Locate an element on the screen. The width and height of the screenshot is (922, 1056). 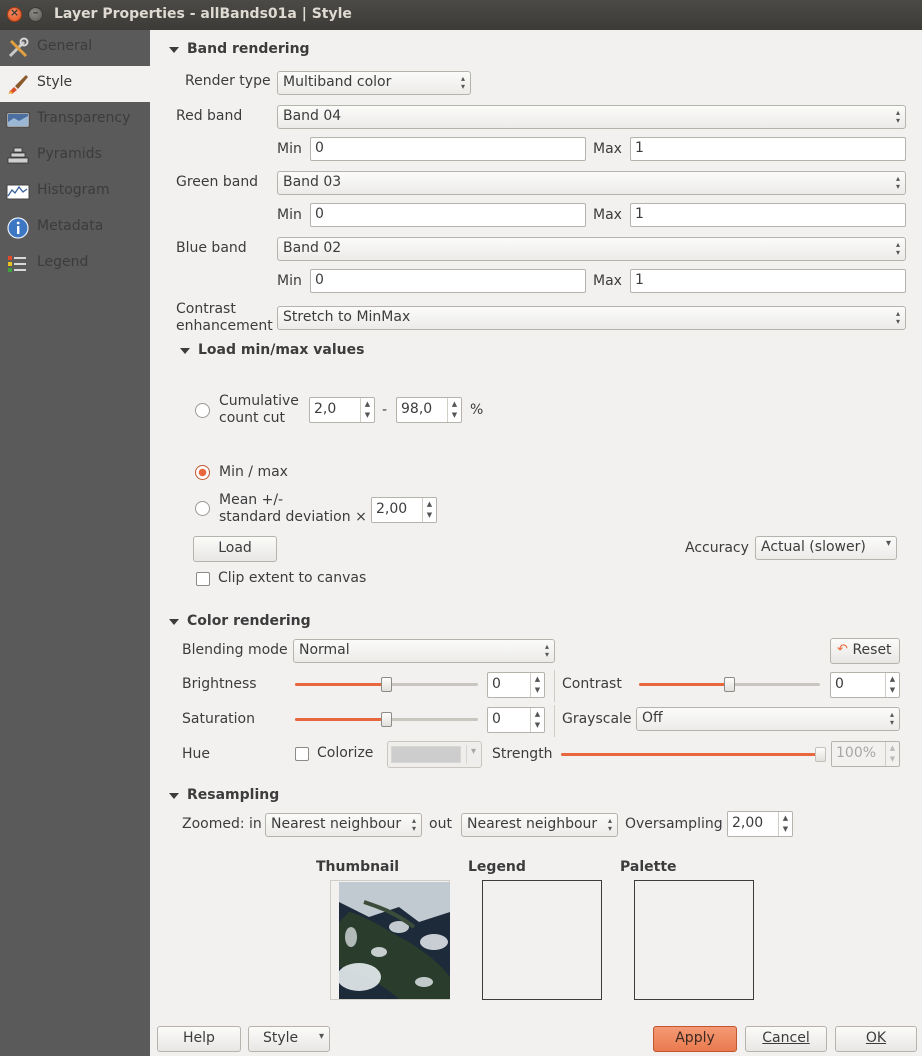
red-min-label: Min is located at coordinates (289, 149).